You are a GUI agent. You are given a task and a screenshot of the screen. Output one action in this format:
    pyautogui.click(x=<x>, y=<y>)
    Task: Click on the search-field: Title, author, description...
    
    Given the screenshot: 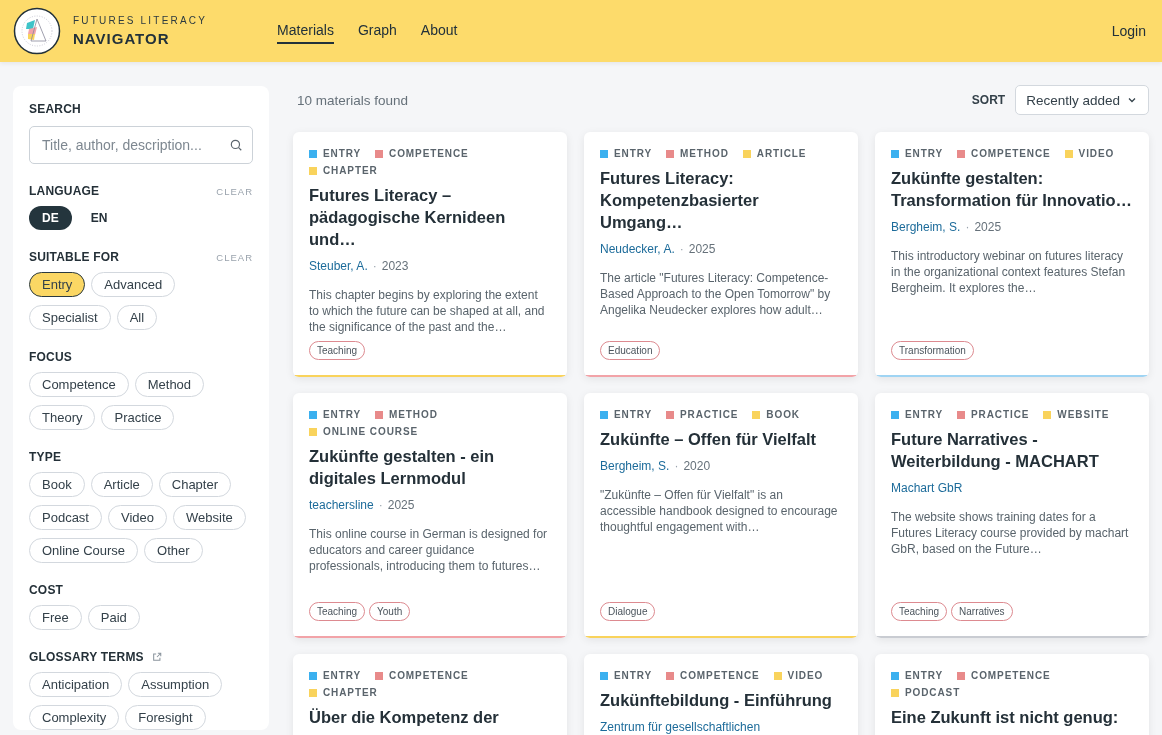 What is the action you would take?
    pyautogui.click(x=141, y=145)
    